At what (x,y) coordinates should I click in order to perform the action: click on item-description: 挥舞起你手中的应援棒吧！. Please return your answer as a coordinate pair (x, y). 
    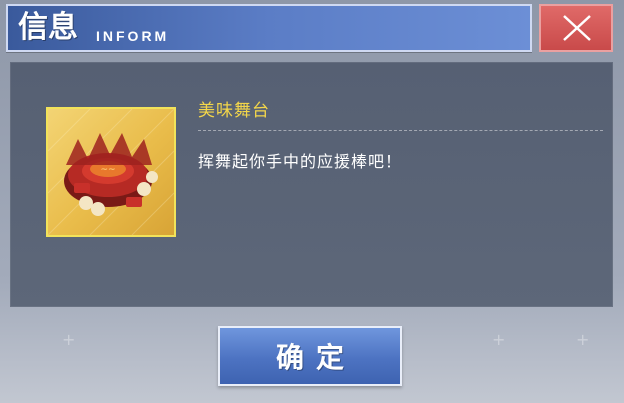
    Looking at the image, I should click on (300, 161).